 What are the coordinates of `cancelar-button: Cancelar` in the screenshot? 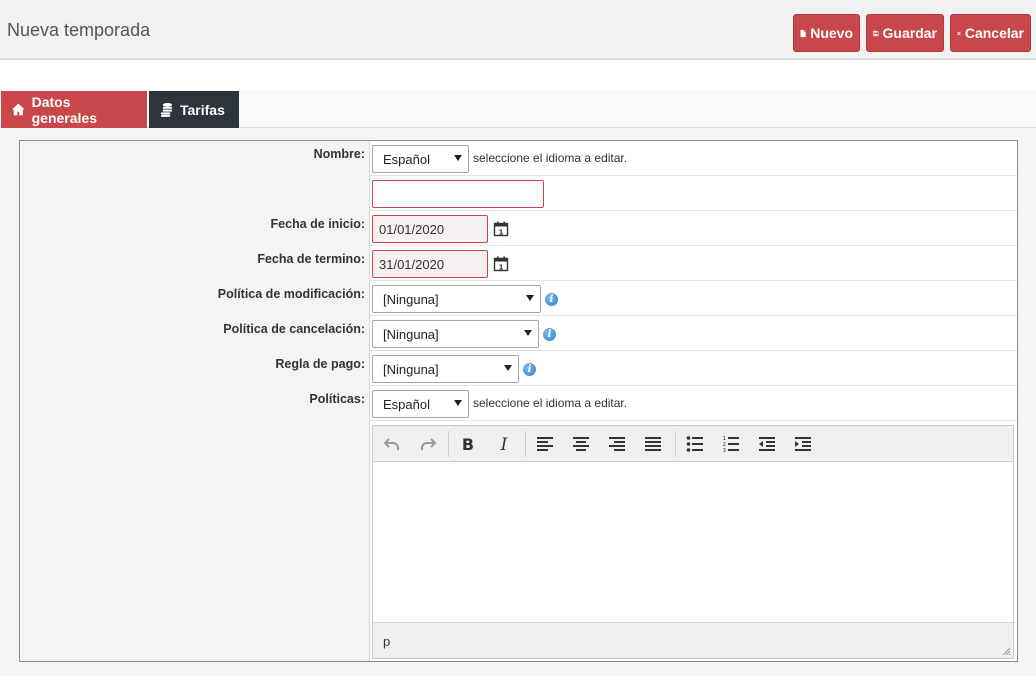 It's located at (990, 33).